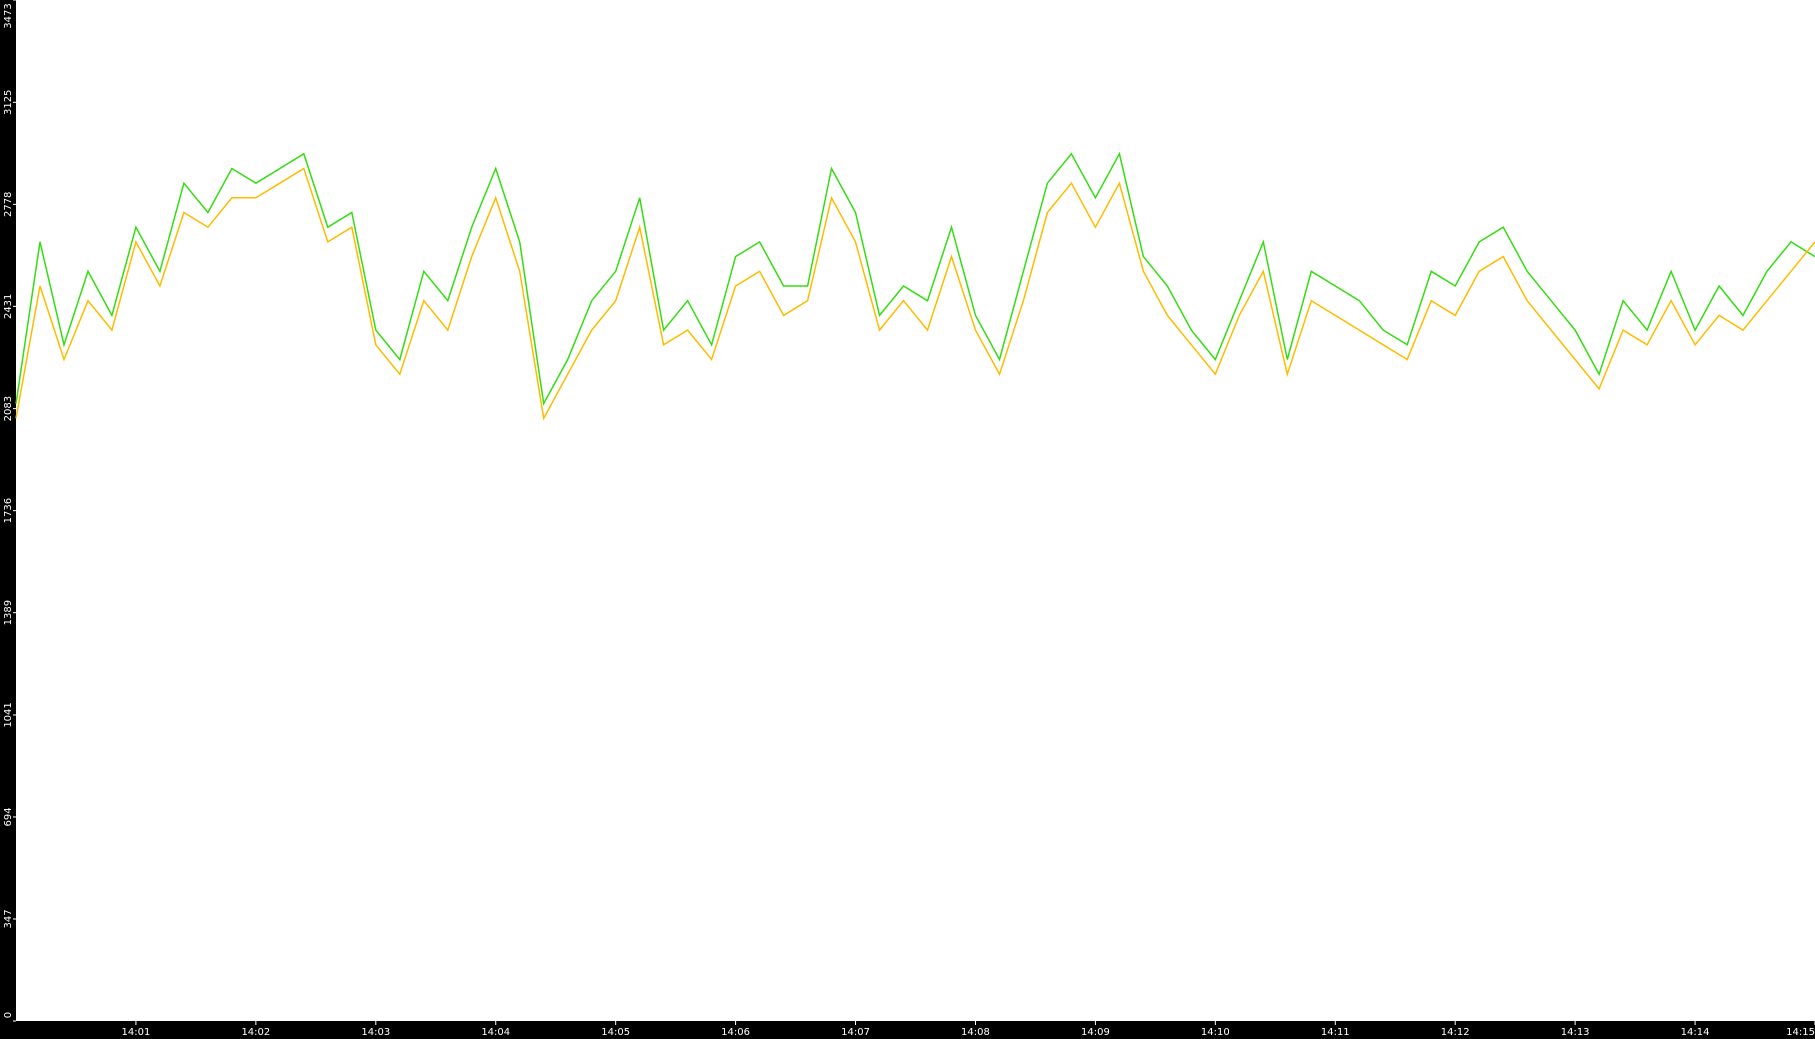 Image resolution: width=1815 pixels, height=1039 pixels. I want to click on y-tick-label-9: 3125, so click(8, 102).